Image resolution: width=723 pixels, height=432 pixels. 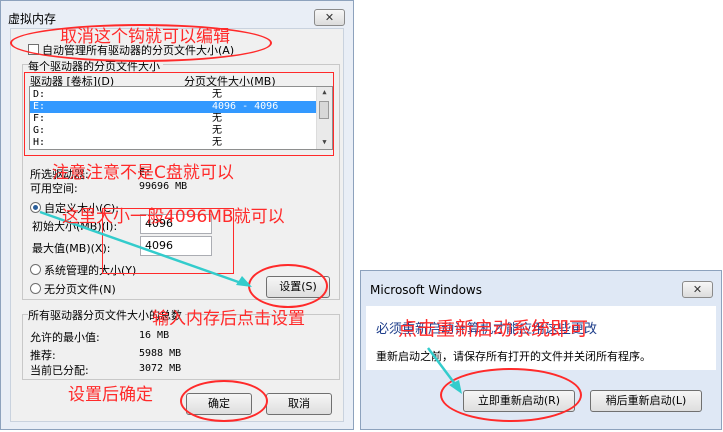 I want to click on annotation-restart-note: 点击重新启动系统即可, so click(x=493, y=329).